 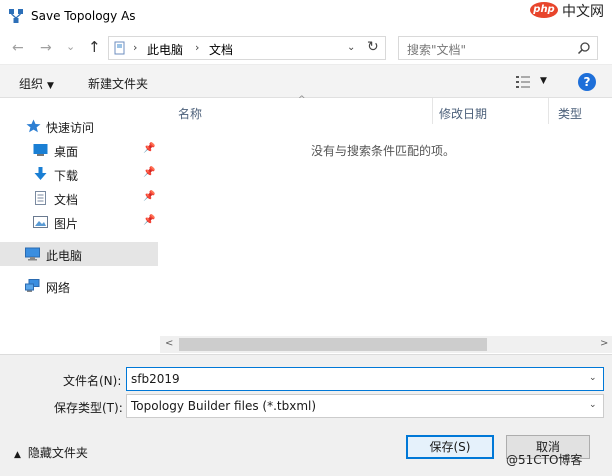 I want to click on organize-menu-button: 组织 ▼, so click(x=36, y=83).